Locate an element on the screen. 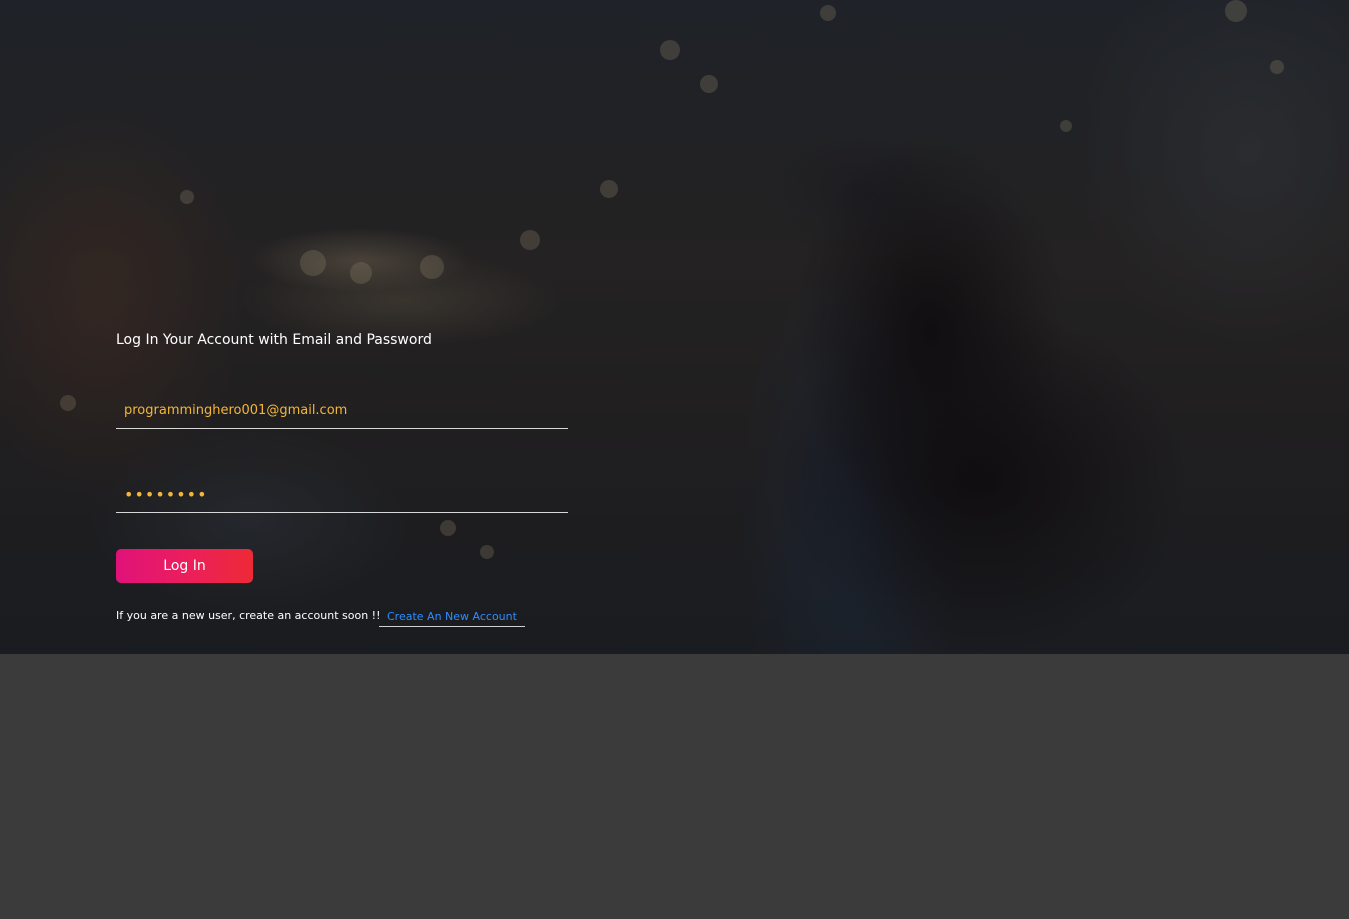 The image size is (1349, 919). login-button: Log In is located at coordinates (184, 566).